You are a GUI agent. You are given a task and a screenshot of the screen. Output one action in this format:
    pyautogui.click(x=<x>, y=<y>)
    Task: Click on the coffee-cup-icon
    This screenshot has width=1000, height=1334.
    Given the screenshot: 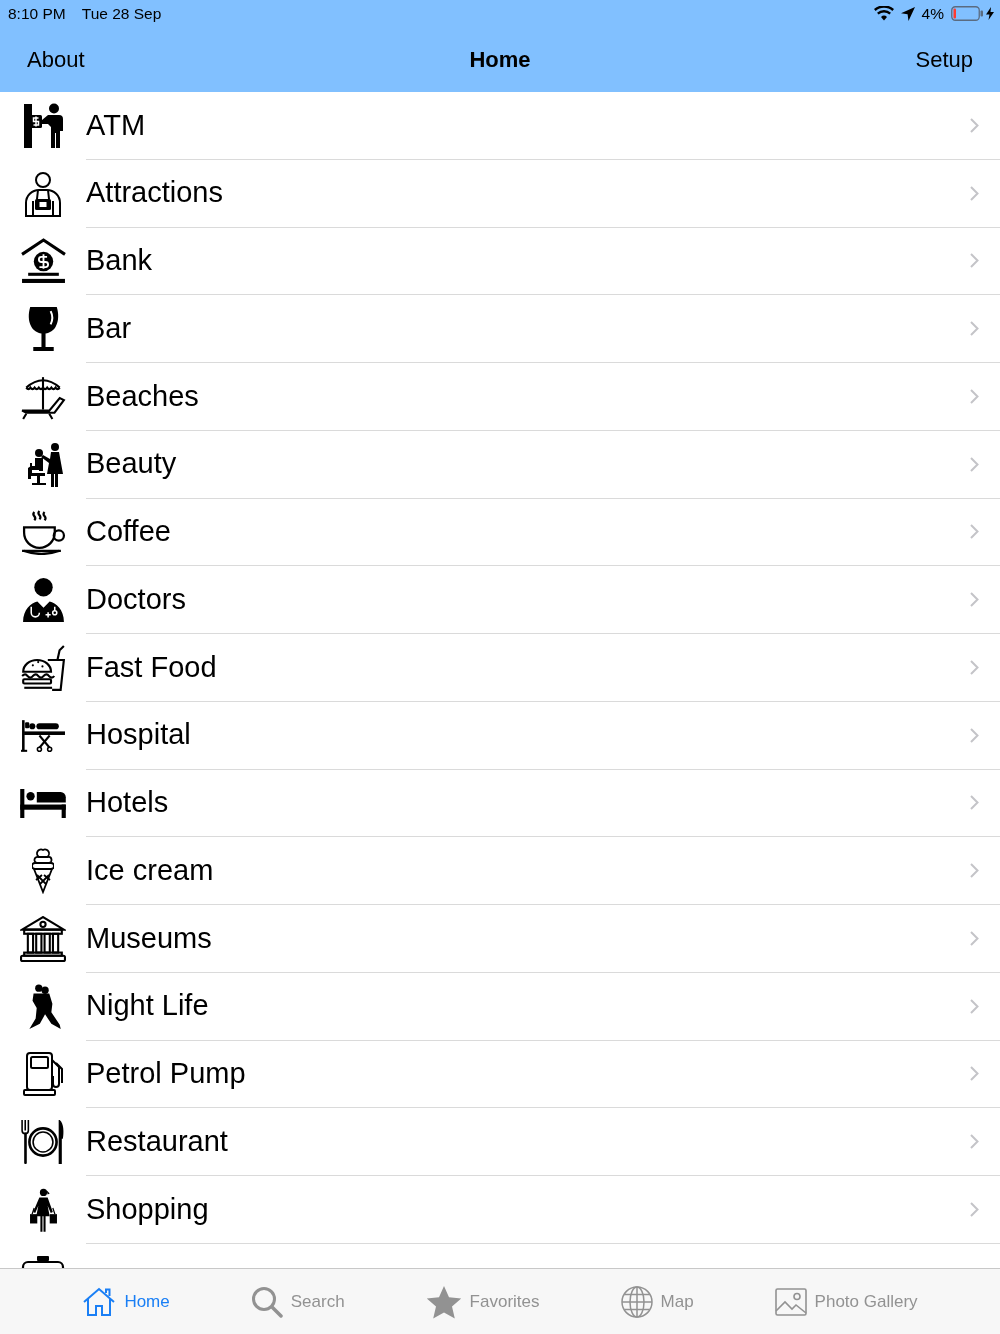 What is the action you would take?
    pyautogui.click(x=43, y=532)
    